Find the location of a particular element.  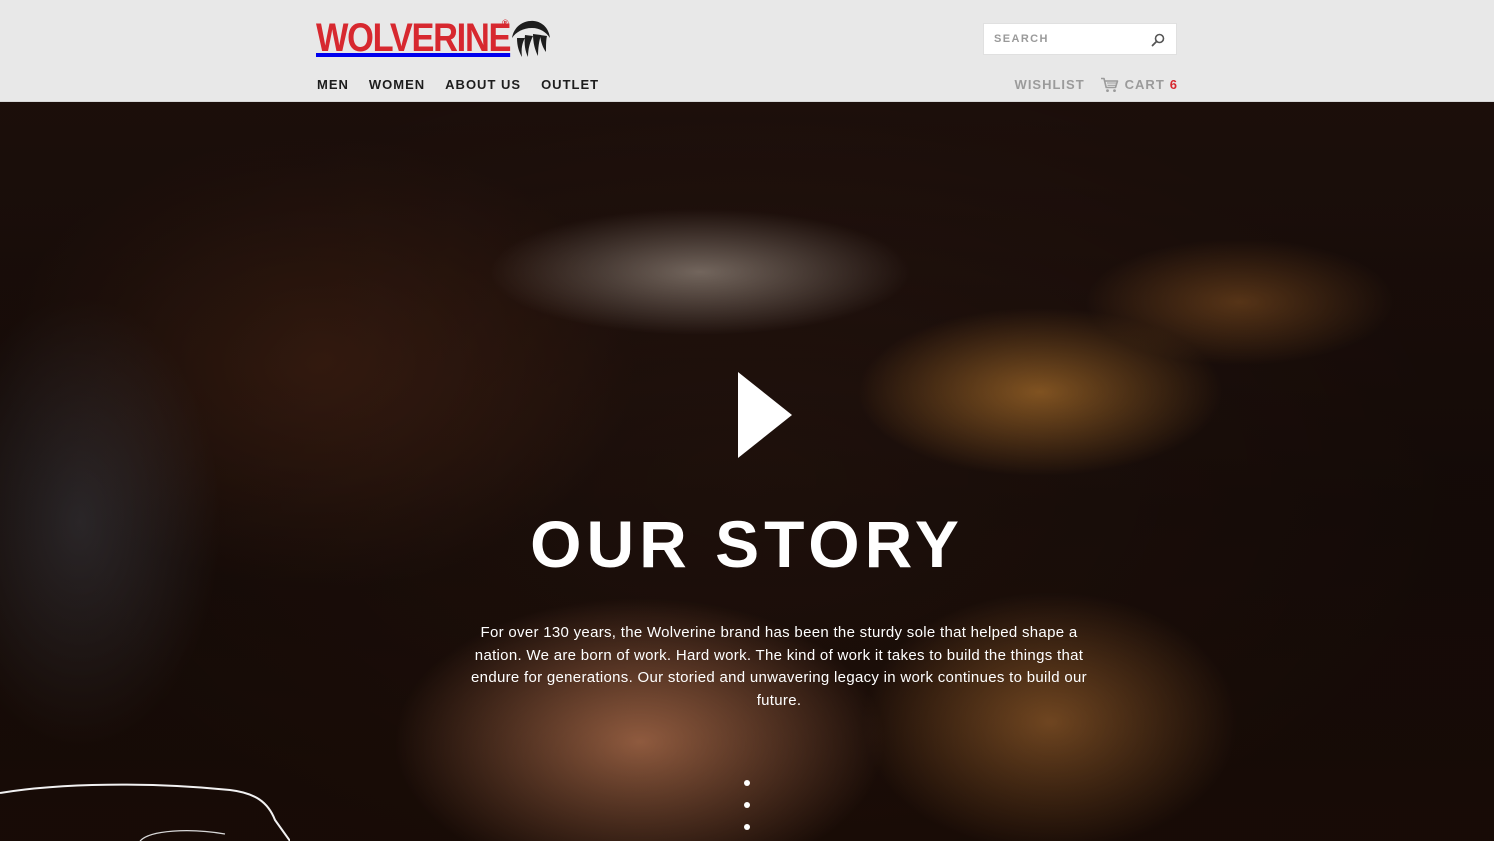

utility-nav: WISHLIST CART 6 is located at coordinates (1096, 85).